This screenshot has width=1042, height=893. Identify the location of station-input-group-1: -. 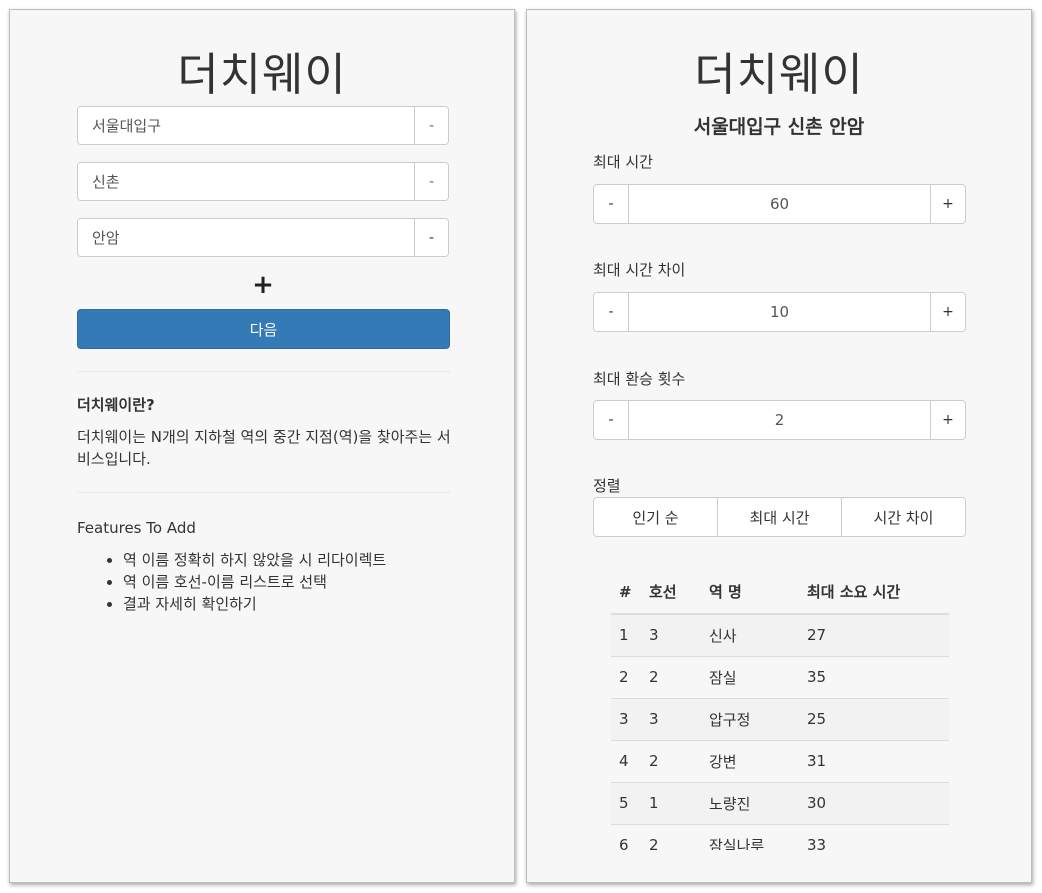
(263, 125).